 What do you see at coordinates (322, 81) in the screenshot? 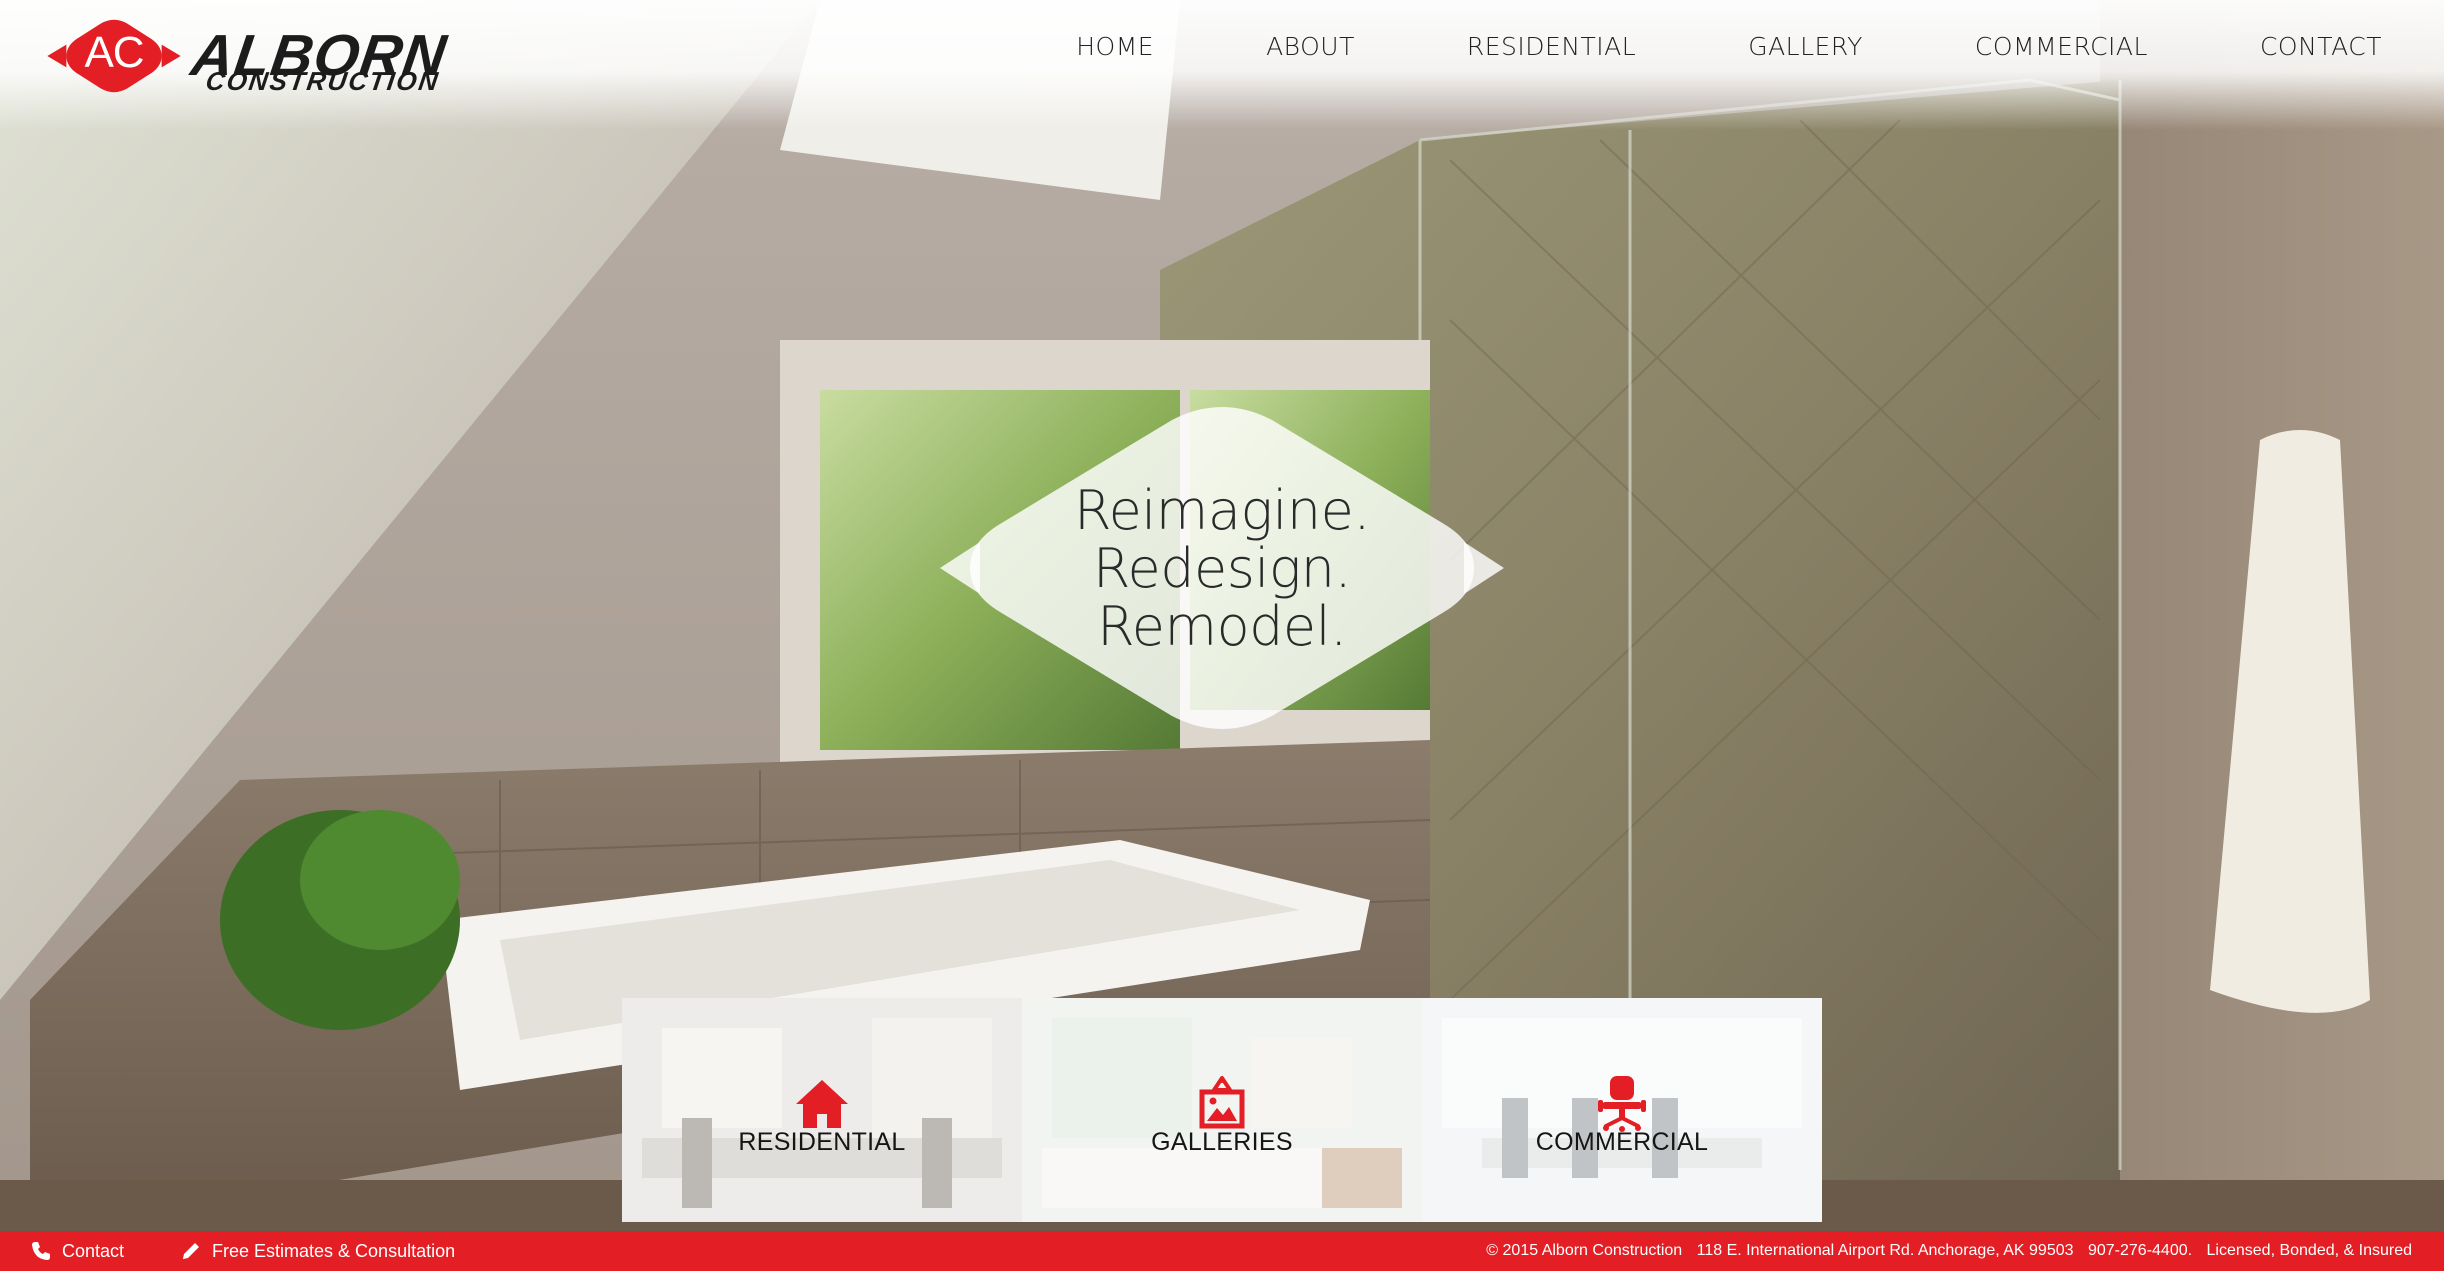
I see `logo-subwordmark: CONSTRUCTION` at bounding box center [322, 81].